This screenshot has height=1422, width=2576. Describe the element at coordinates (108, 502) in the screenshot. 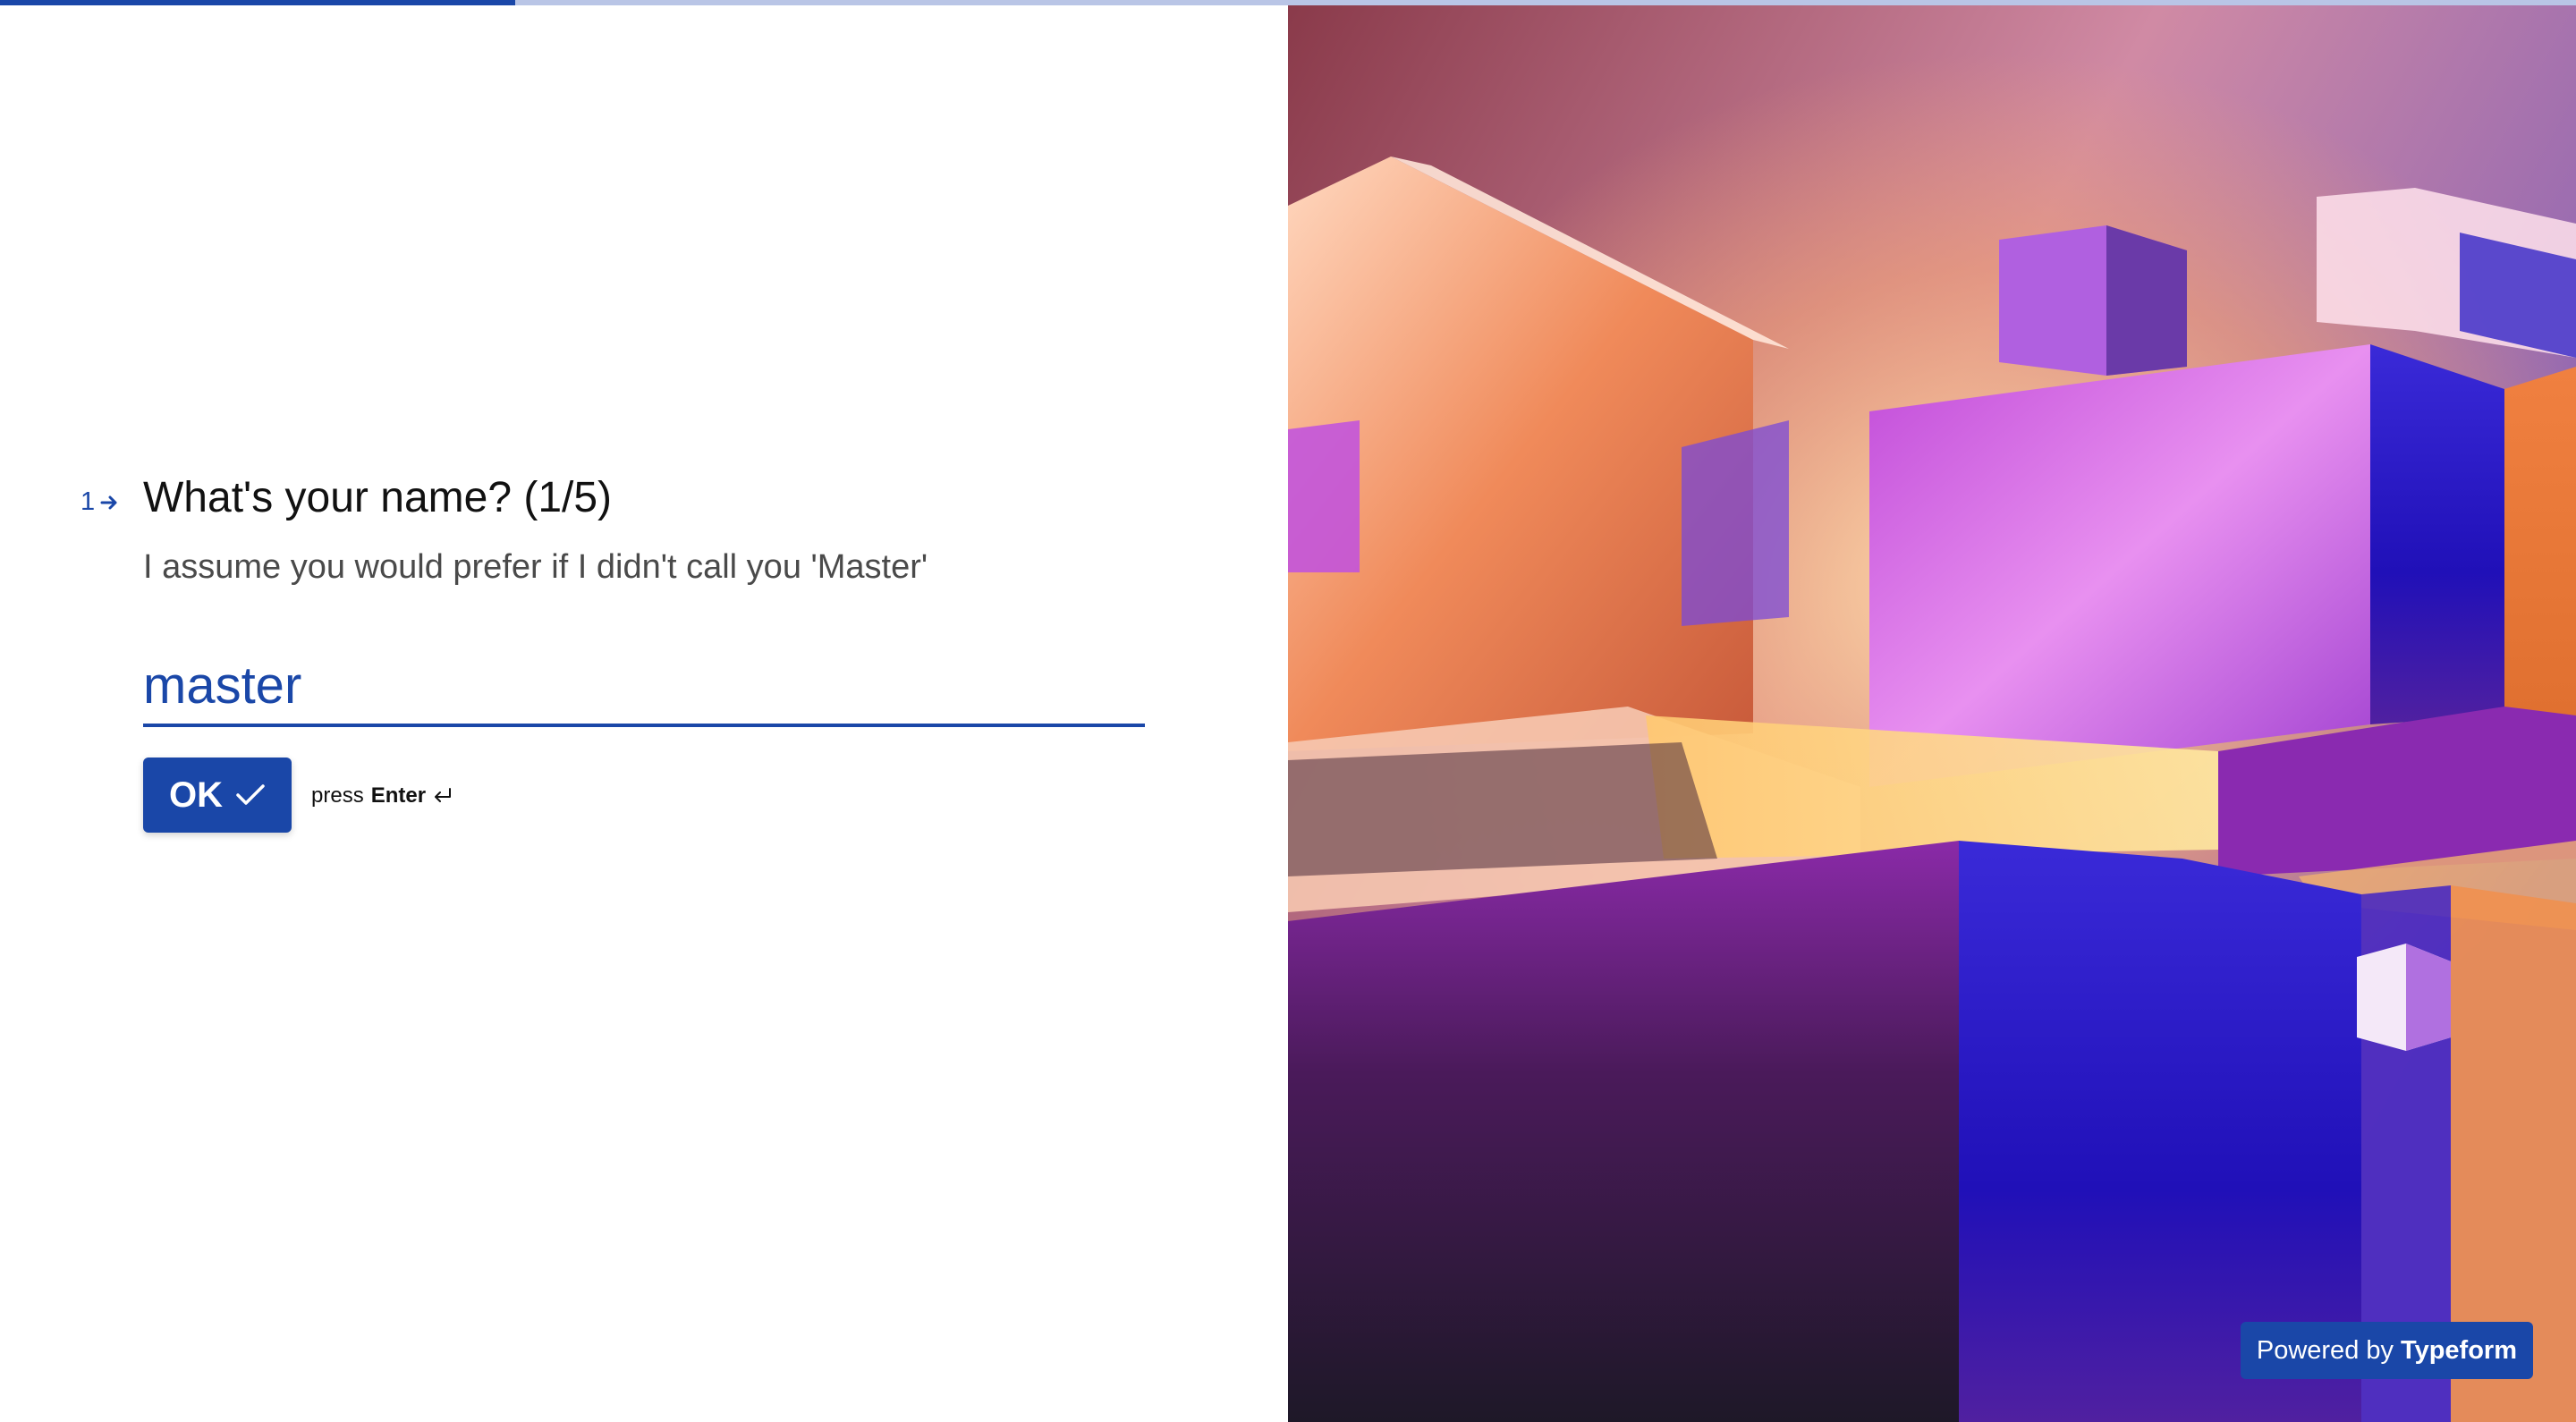

I see `arrow-right-icon` at that location.